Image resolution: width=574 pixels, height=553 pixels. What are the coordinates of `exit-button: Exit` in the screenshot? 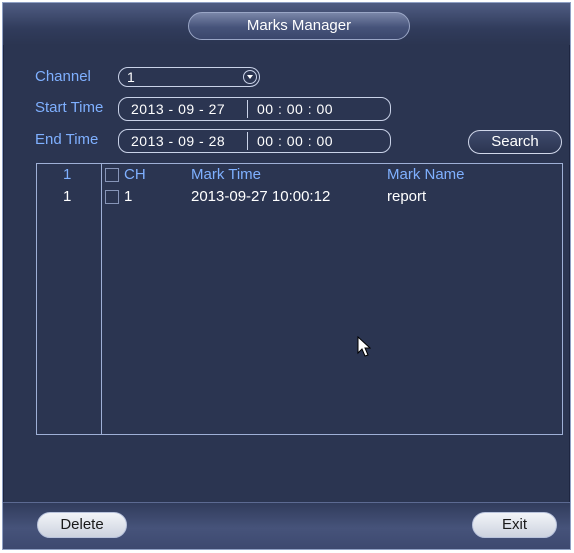 It's located at (514, 525).